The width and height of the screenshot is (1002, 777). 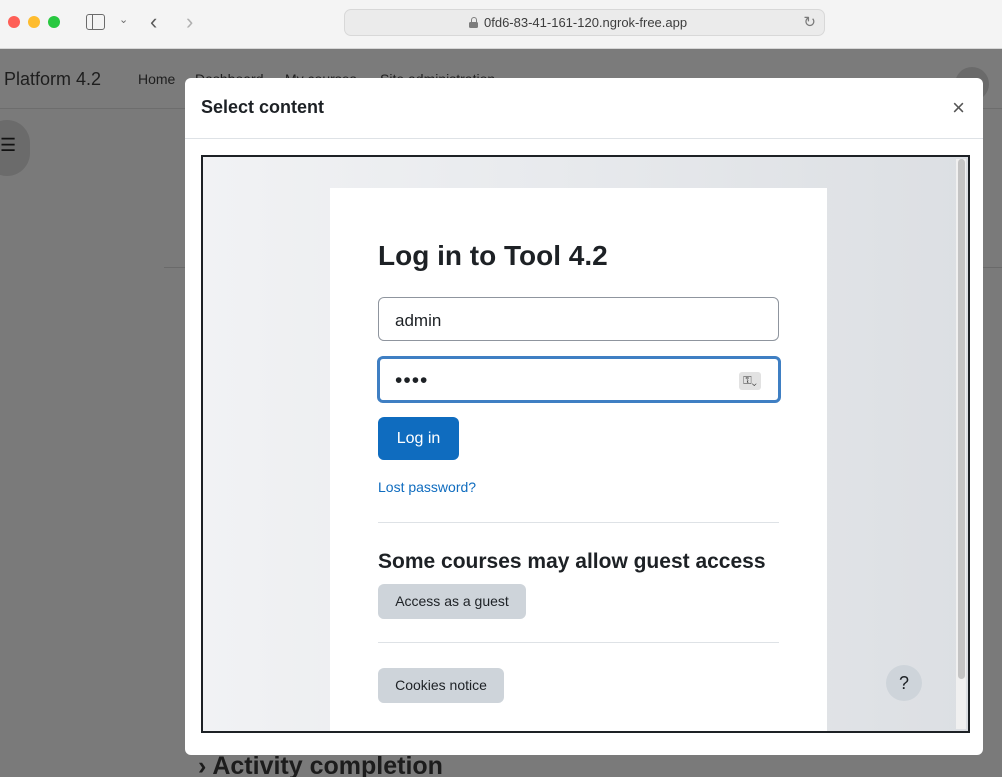 I want to click on close-window-icon, so click(x=14, y=22).